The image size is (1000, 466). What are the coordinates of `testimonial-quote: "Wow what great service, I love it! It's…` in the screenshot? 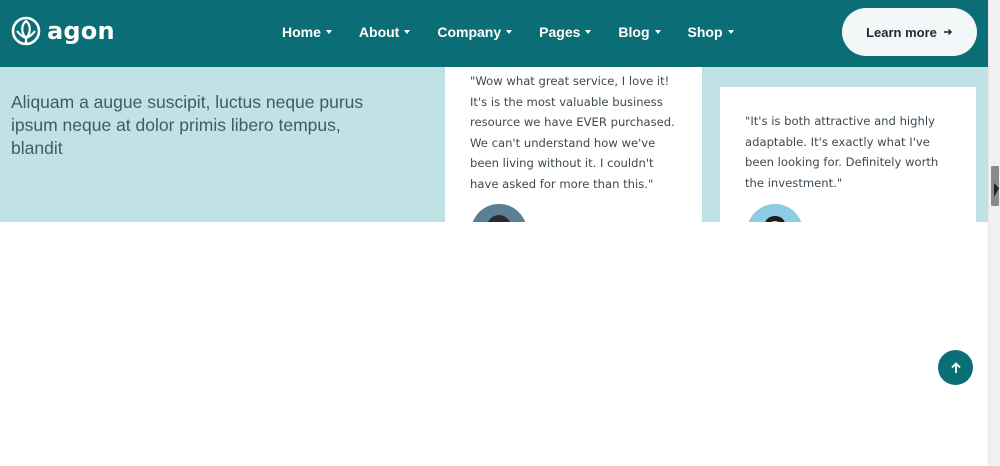 It's located at (572, 132).